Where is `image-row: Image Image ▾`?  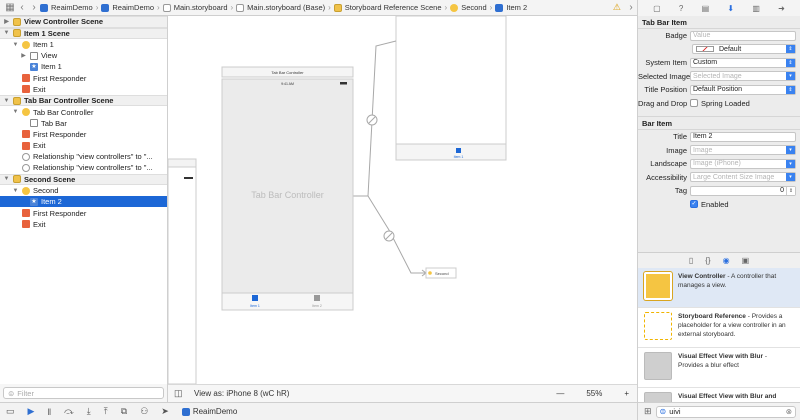 image-row: Image Image ▾ is located at coordinates (719, 151).